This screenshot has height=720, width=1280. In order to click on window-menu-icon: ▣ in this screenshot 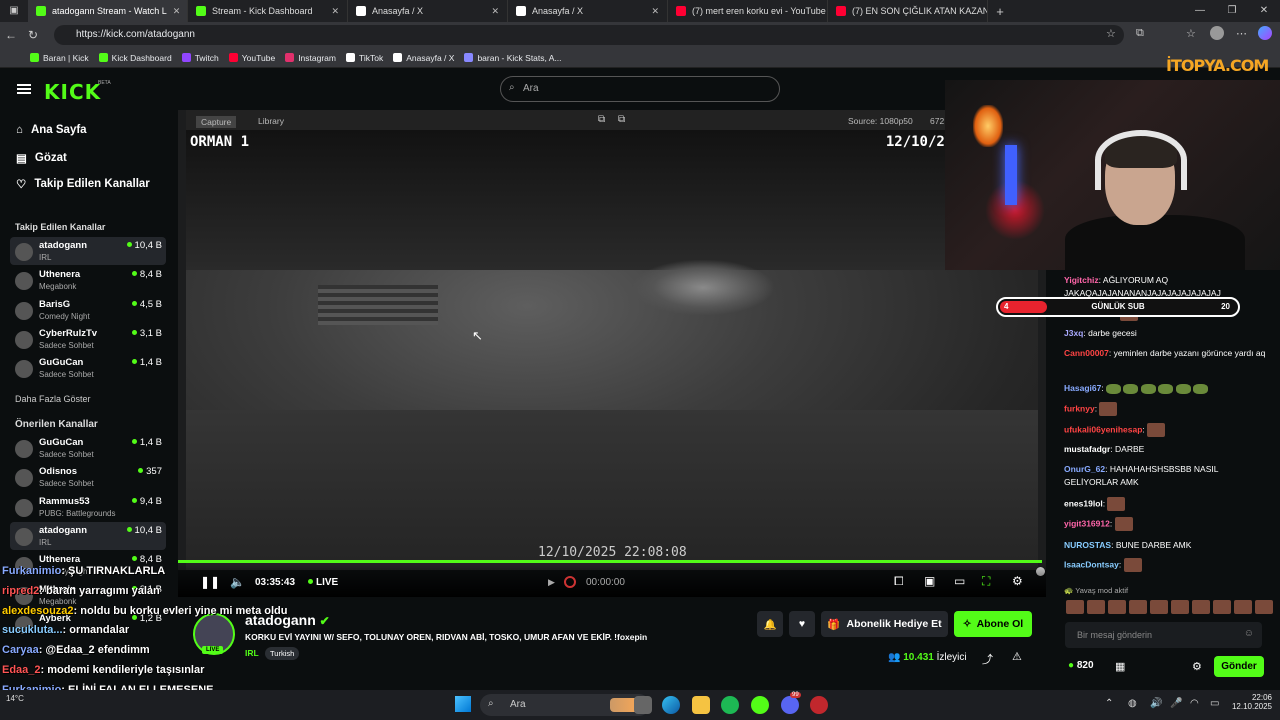, I will do `click(14, 11)`.